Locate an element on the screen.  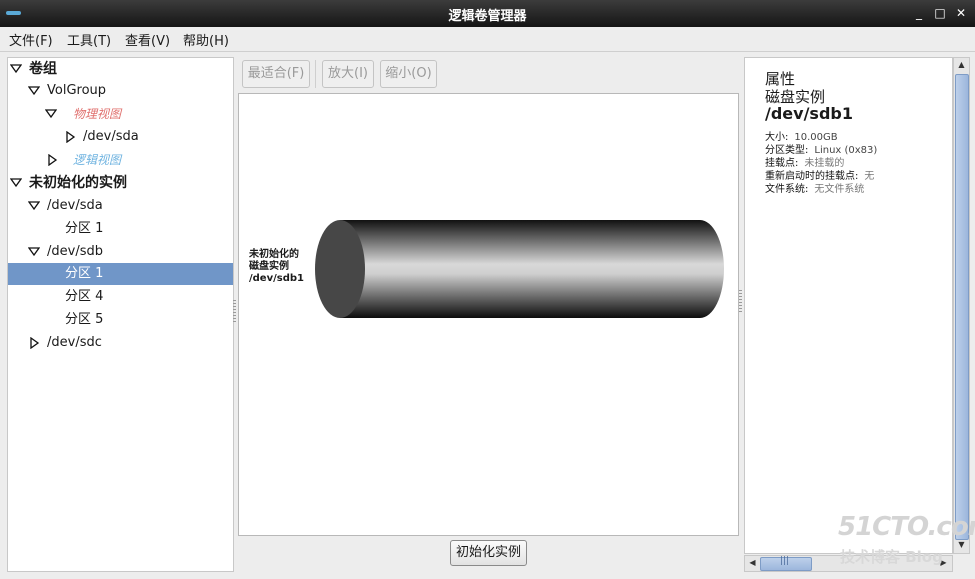
disk-cylinder is located at coordinates (521, 269).